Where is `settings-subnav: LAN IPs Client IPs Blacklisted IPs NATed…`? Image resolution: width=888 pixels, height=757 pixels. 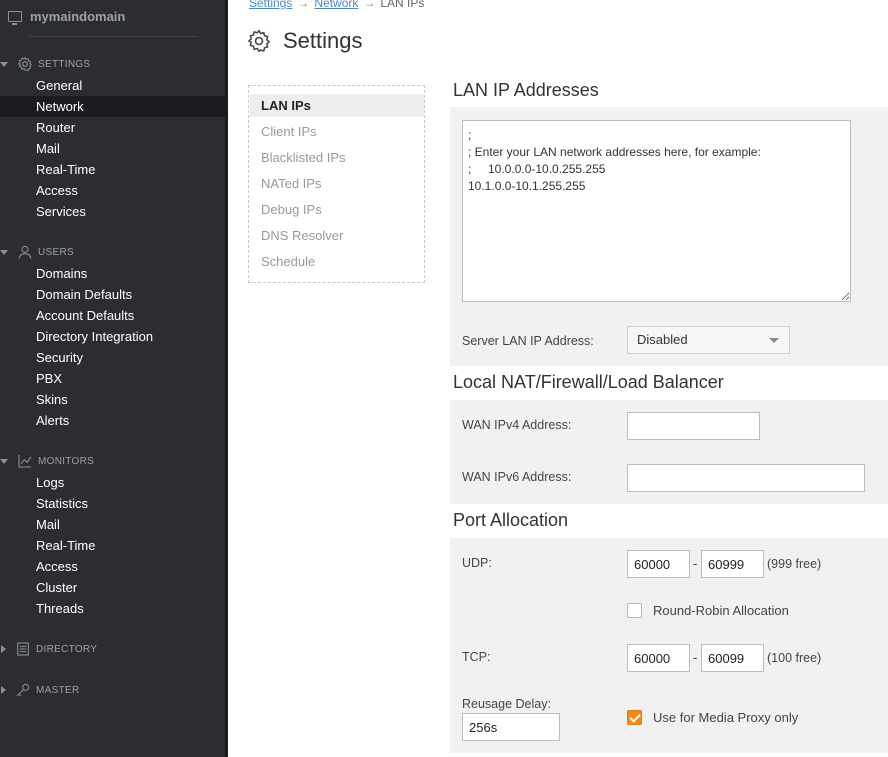 settings-subnav: LAN IPs Client IPs Blacklisted IPs NATed… is located at coordinates (336, 184).